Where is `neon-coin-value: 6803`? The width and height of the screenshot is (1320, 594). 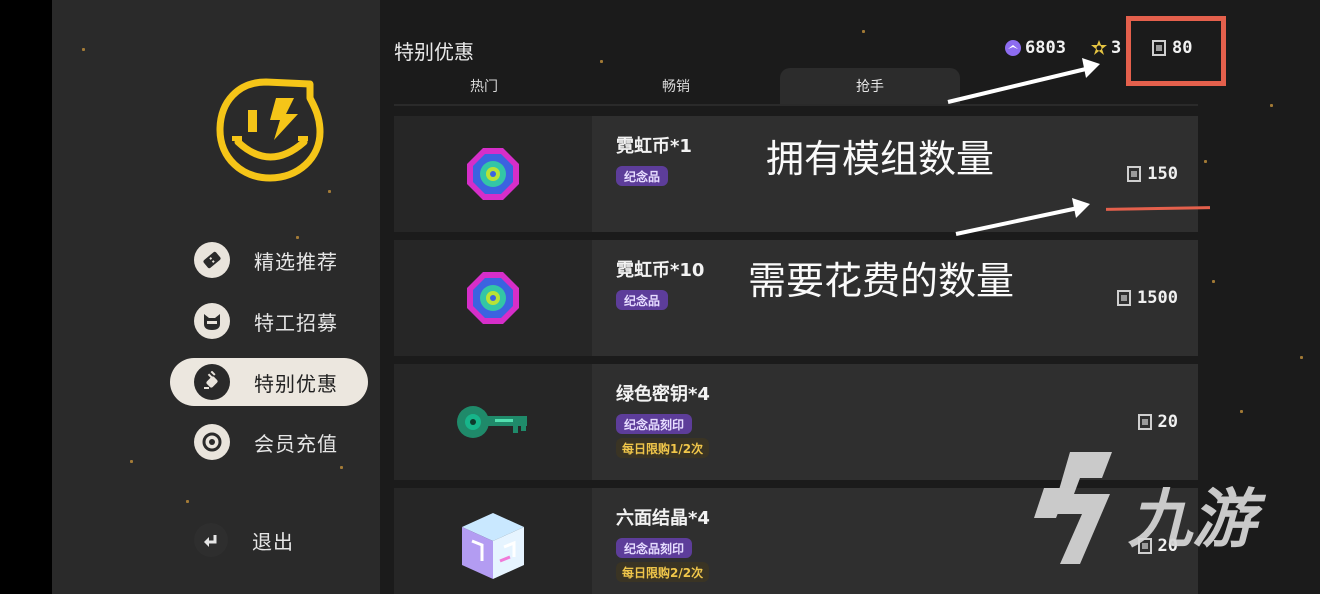 neon-coin-value: 6803 is located at coordinates (1045, 48).